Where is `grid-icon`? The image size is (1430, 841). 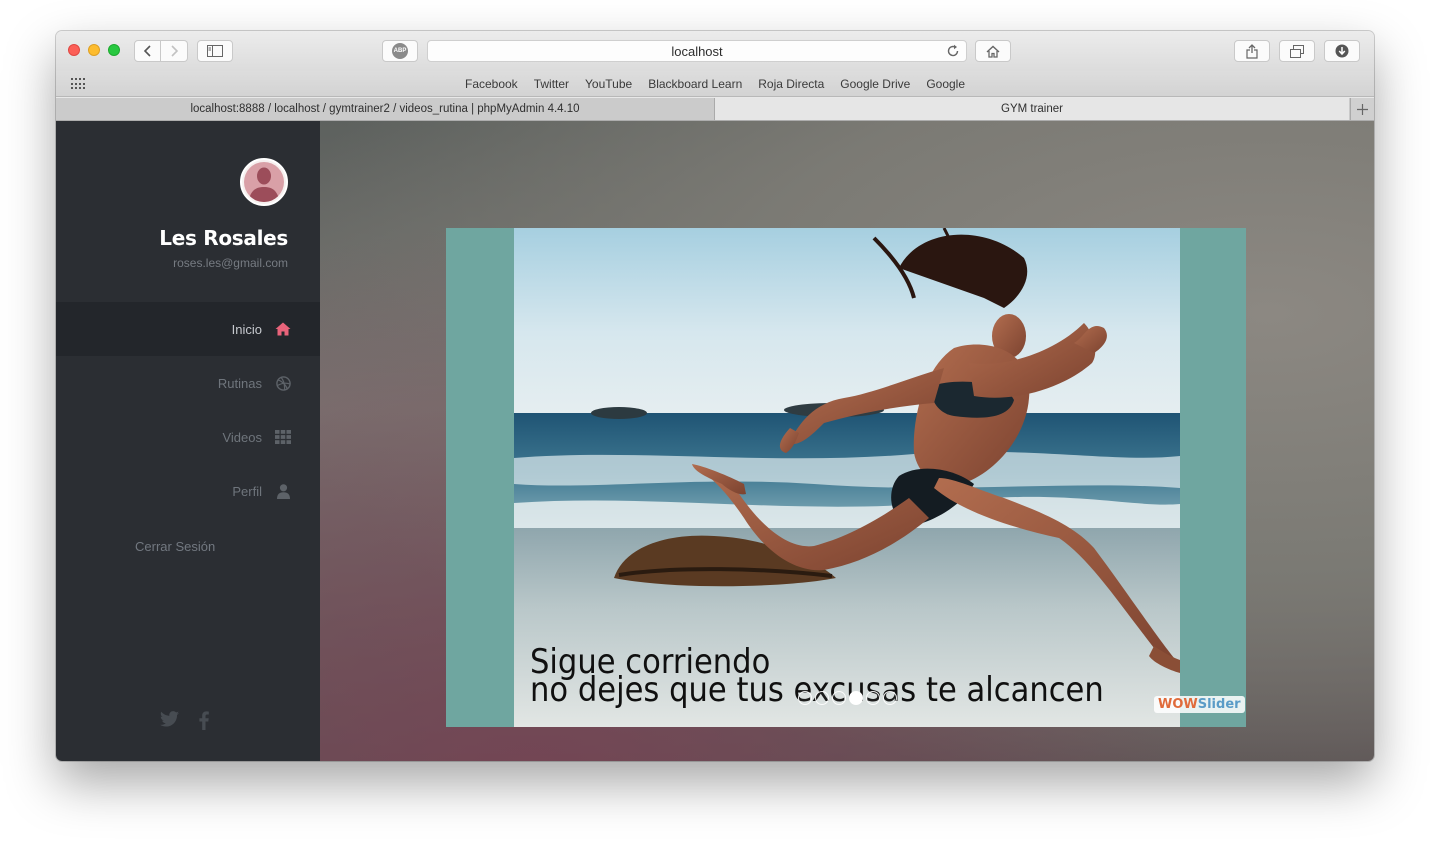
grid-icon is located at coordinates (283, 437).